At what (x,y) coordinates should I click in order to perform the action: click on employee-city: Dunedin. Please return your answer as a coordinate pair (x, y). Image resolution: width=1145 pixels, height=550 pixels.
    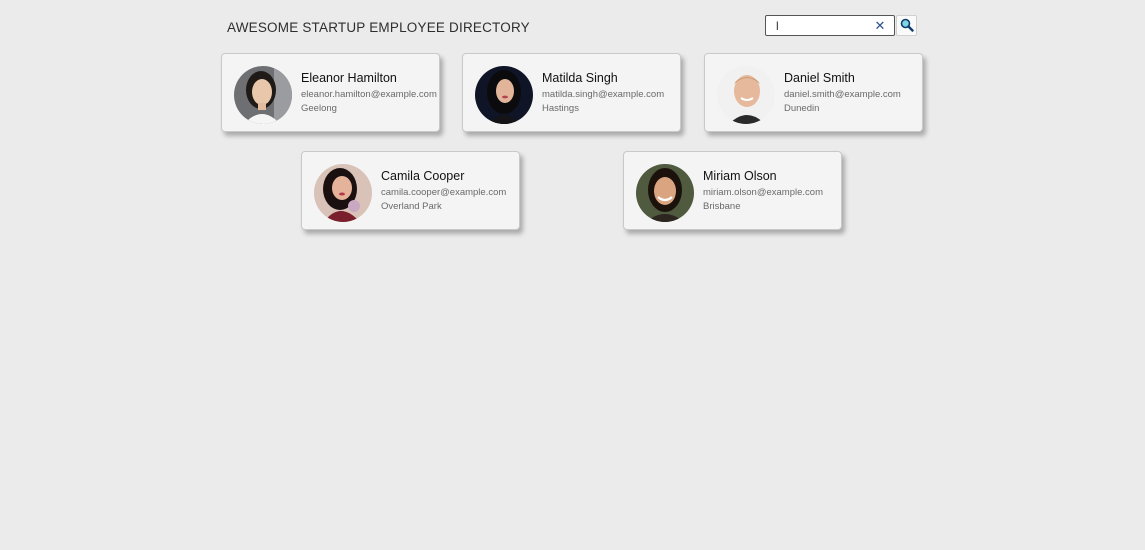
    Looking at the image, I should click on (802, 108).